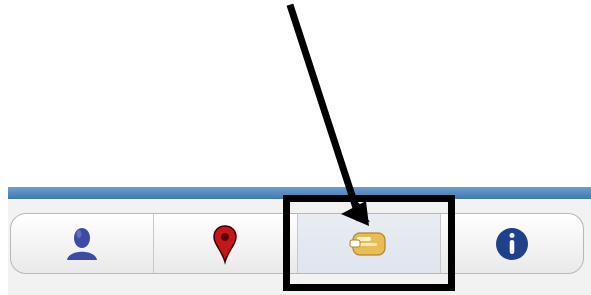 Image resolution: width=591 pixels, height=295 pixels. I want to click on info-tab, so click(512, 243).